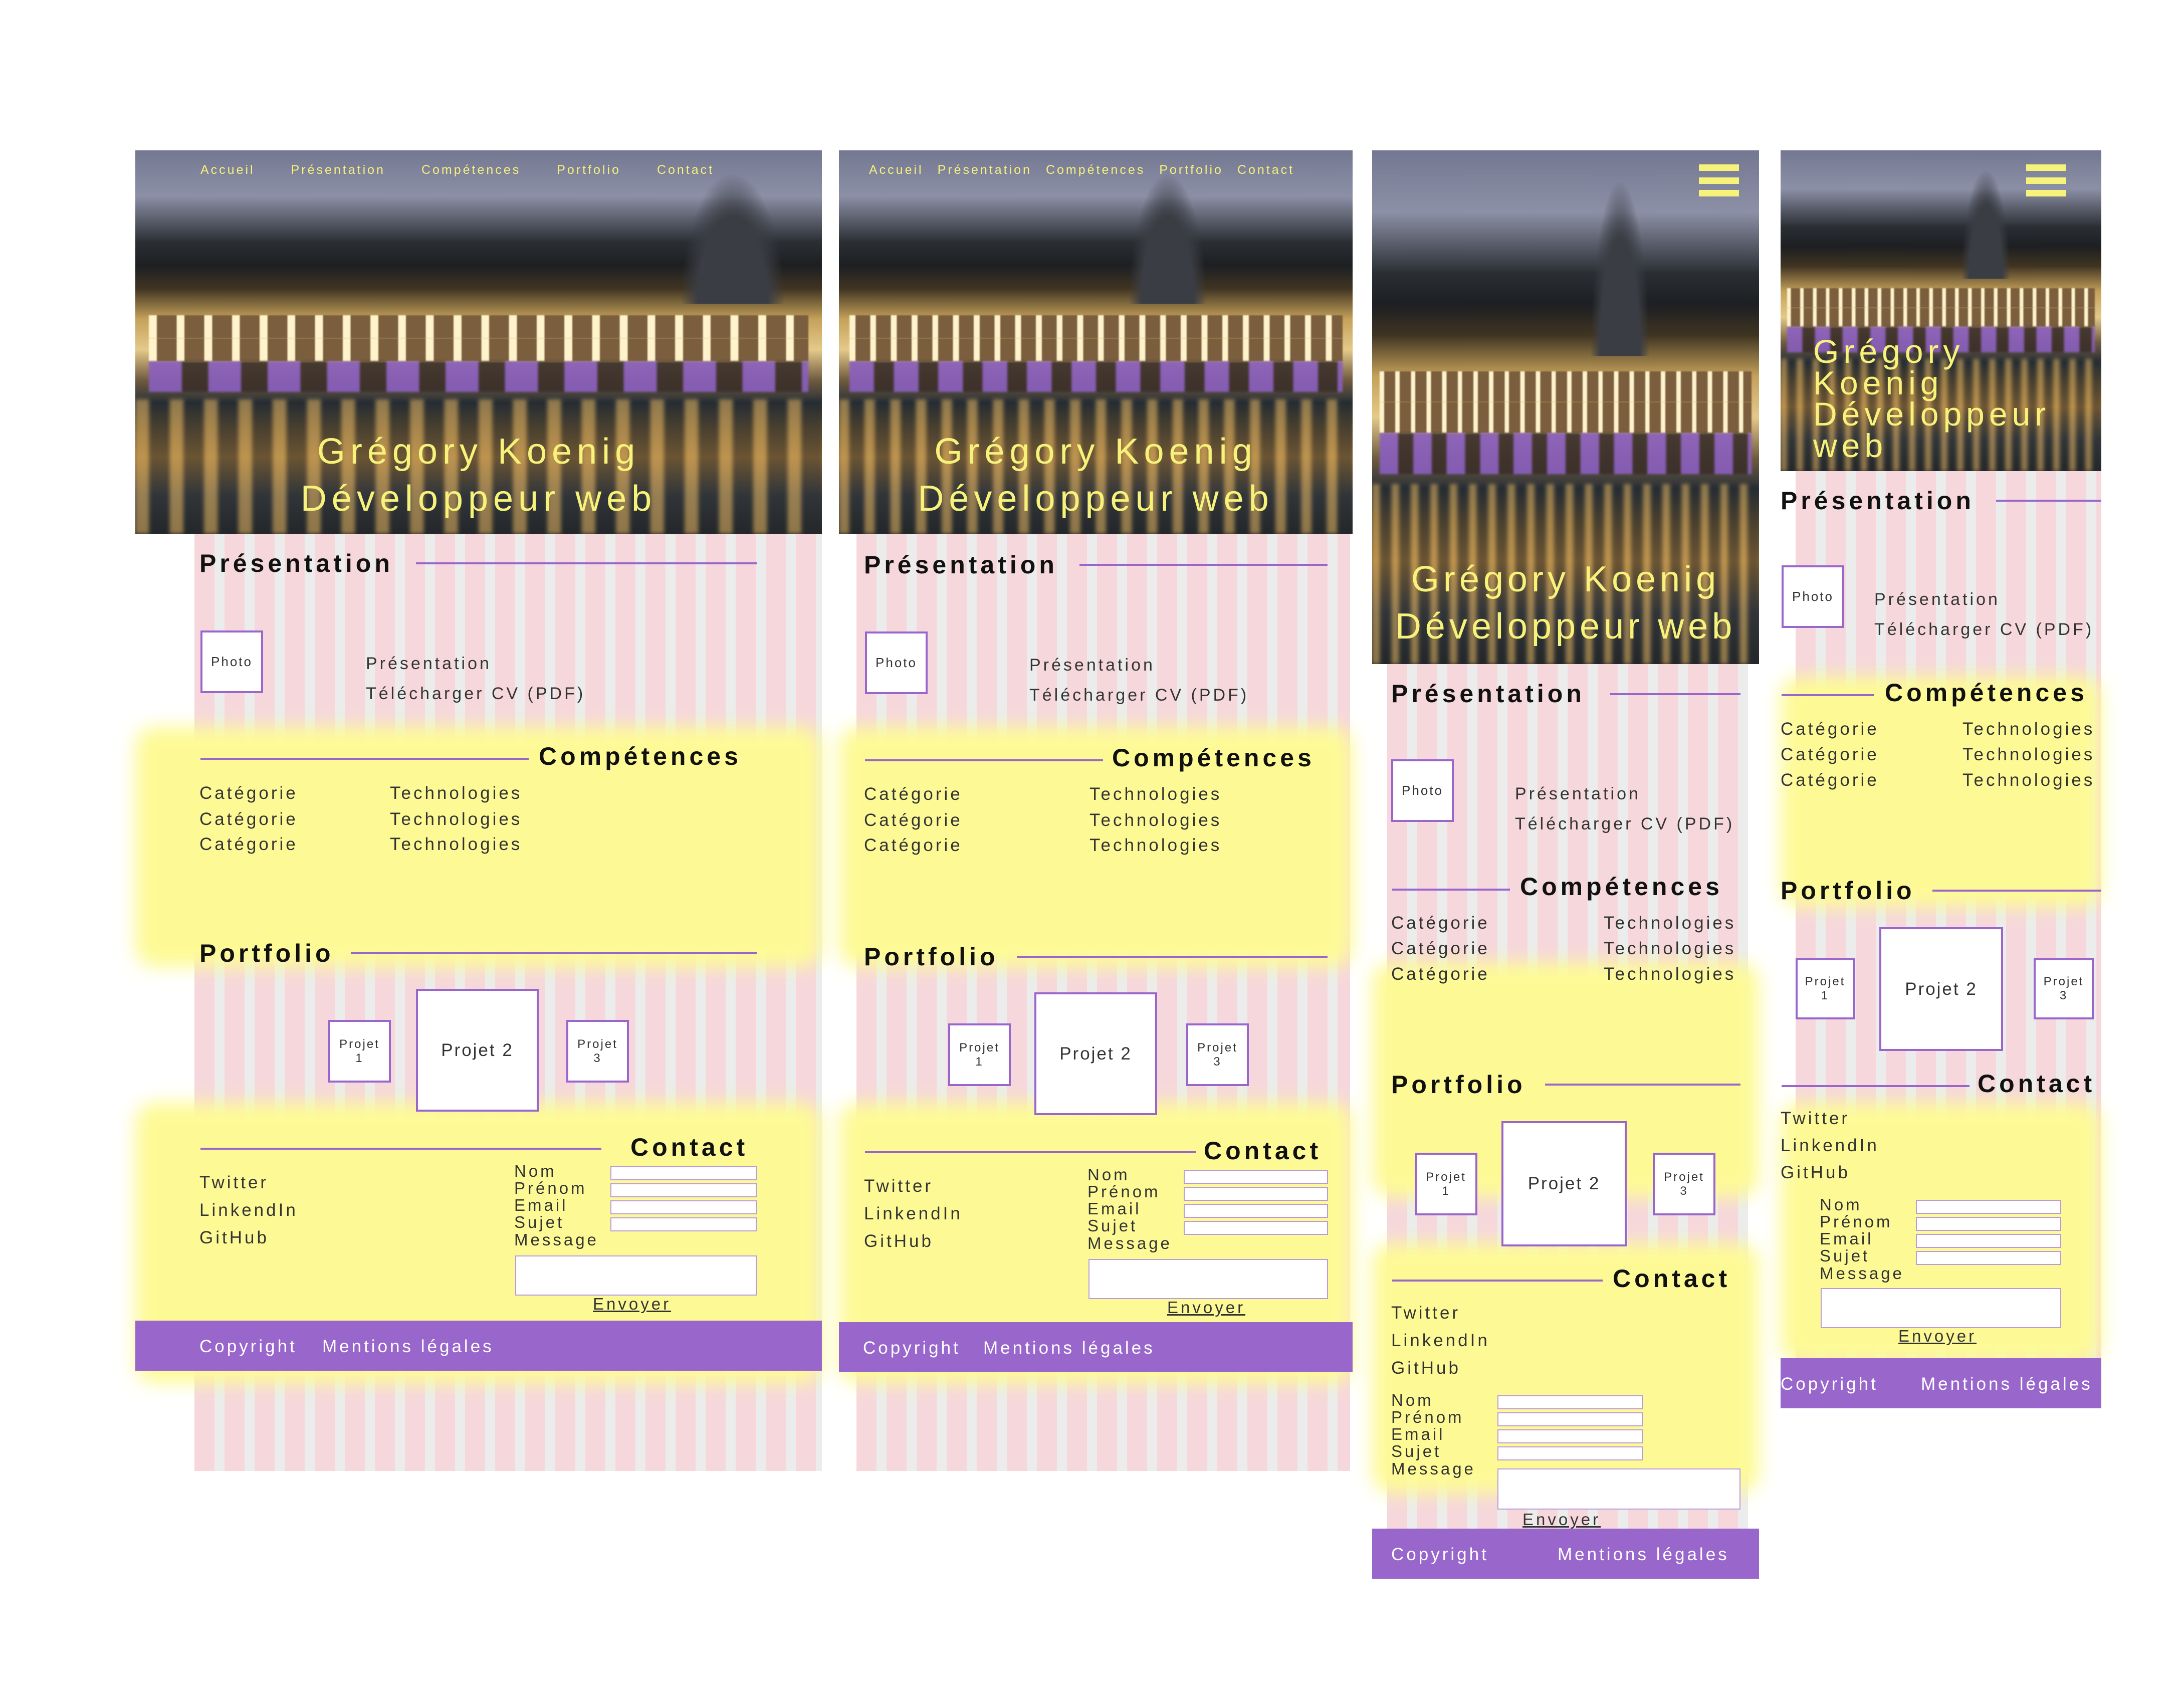  What do you see at coordinates (550, 1188) in the screenshot?
I see `label-prenom: Prénom` at bounding box center [550, 1188].